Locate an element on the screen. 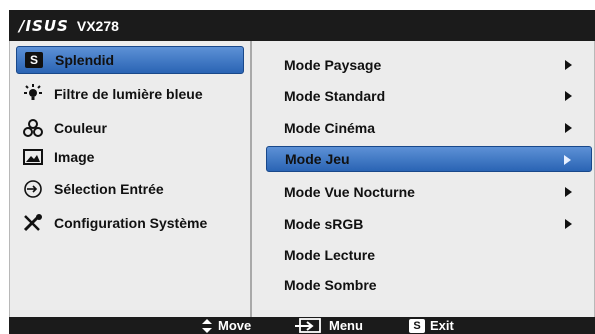 The width and height of the screenshot is (595, 334). submenu-item-standard: Mode Standard is located at coordinates (429, 96).